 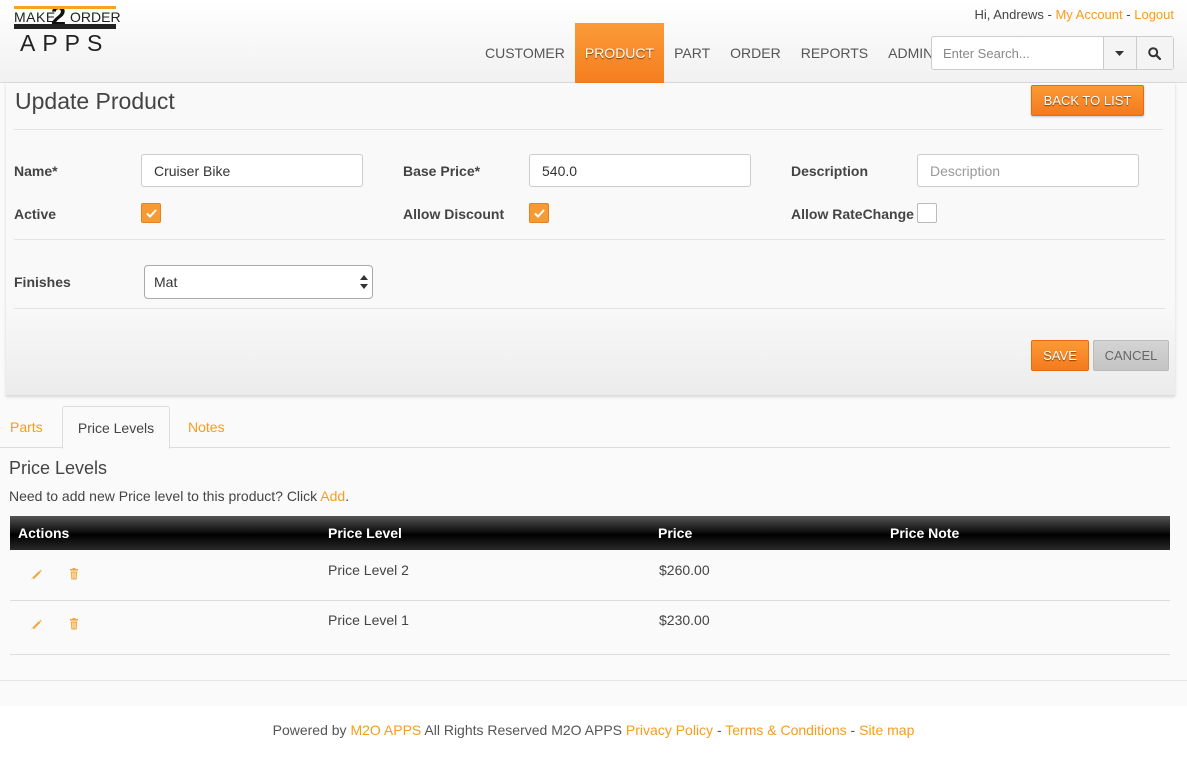 I want to click on logo-top: MAKE 2 ORDER, so click(x=67, y=16).